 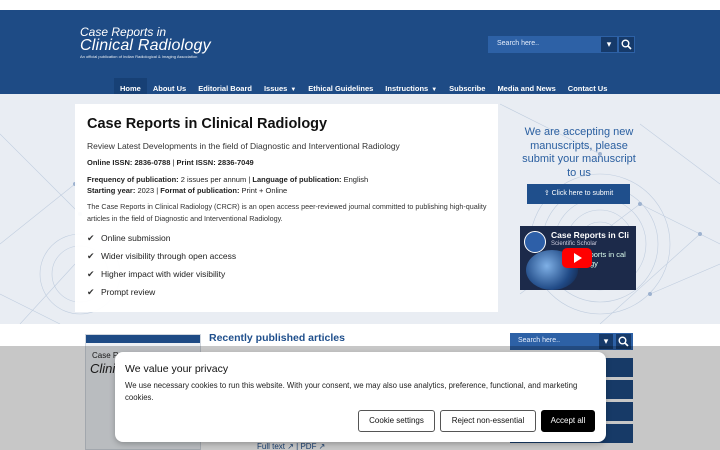 I want to click on channel-avatar, so click(x=535, y=242).